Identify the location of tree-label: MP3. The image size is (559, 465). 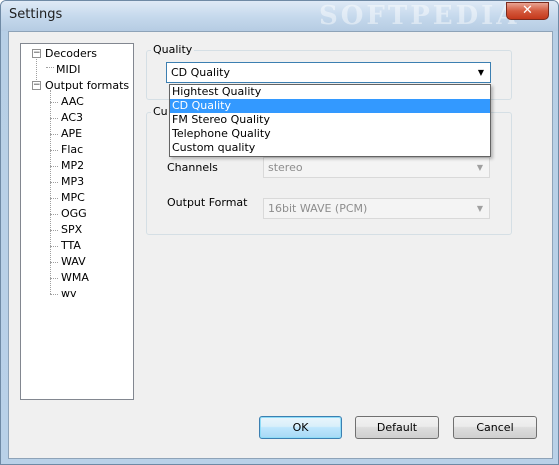
(73, 181).